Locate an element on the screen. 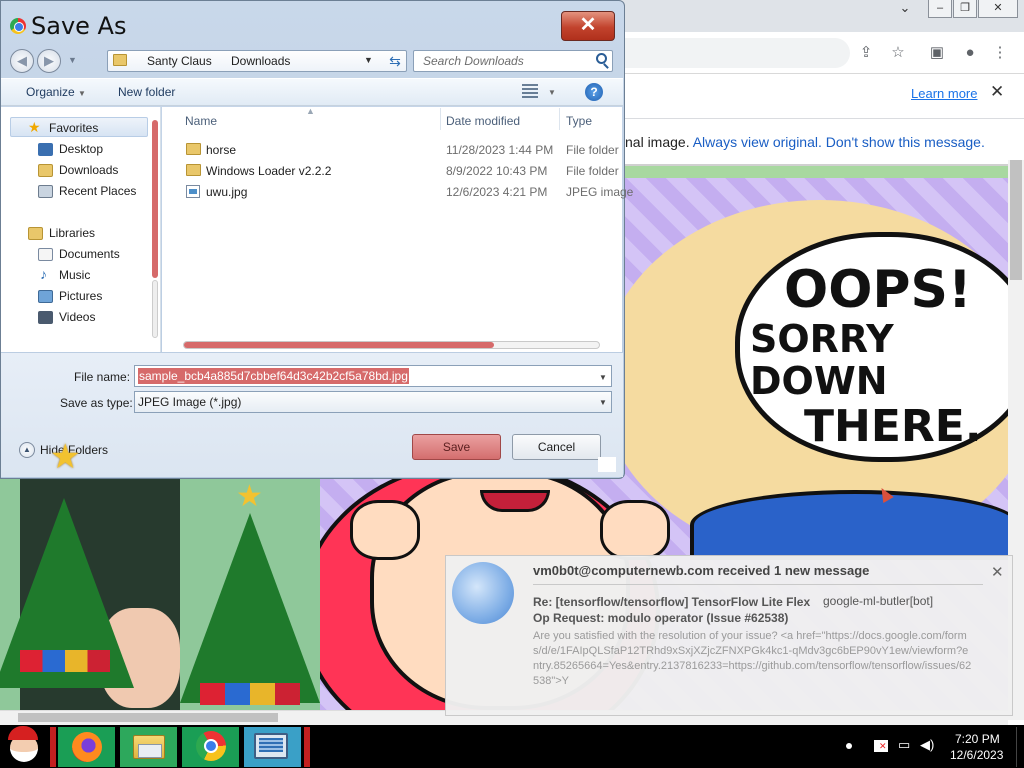  column-header-type: Type is located at coordinates (579, 121).